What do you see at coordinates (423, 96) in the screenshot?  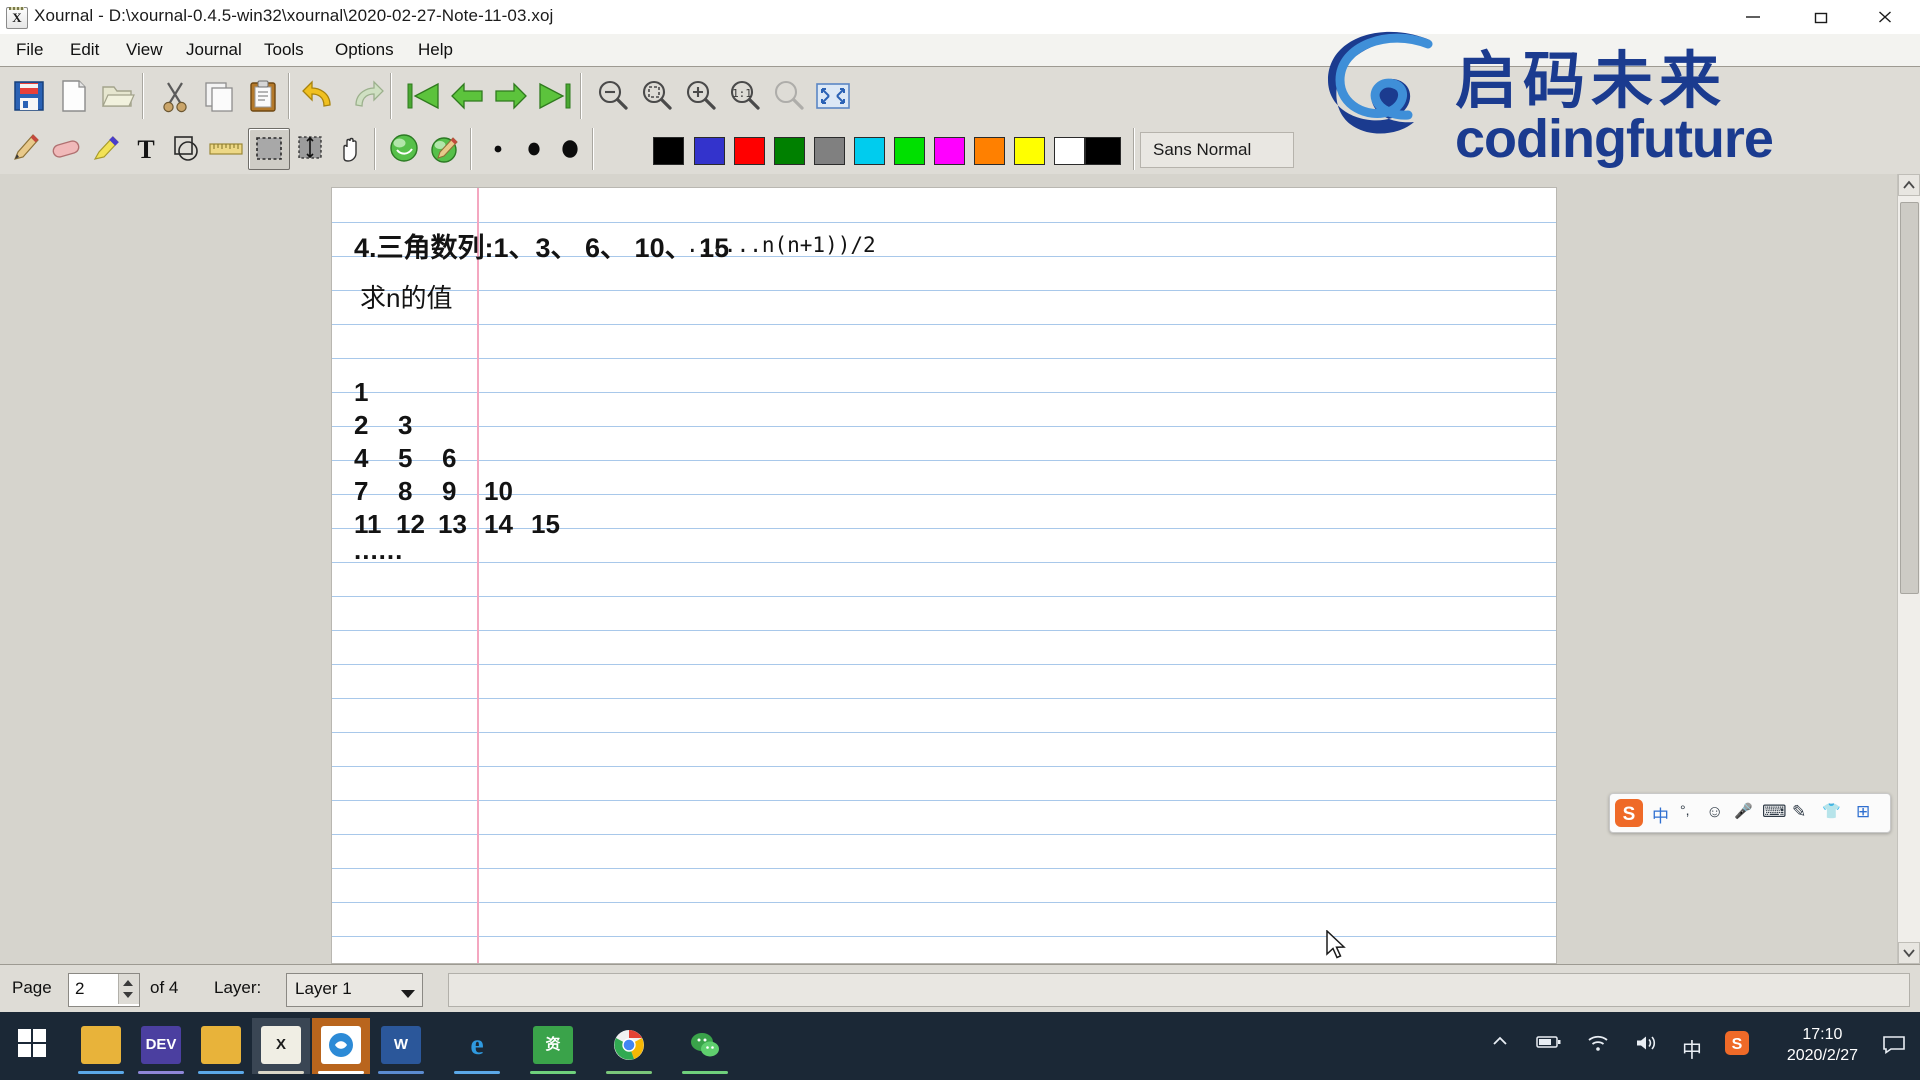 I see `first-page-button` at bounding box center [423, 96].